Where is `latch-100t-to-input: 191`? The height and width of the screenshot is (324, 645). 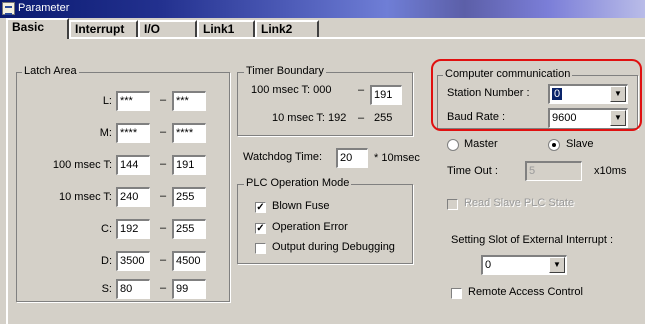
latch-100t-to-input: 191 is located at coordinates (189, 165).